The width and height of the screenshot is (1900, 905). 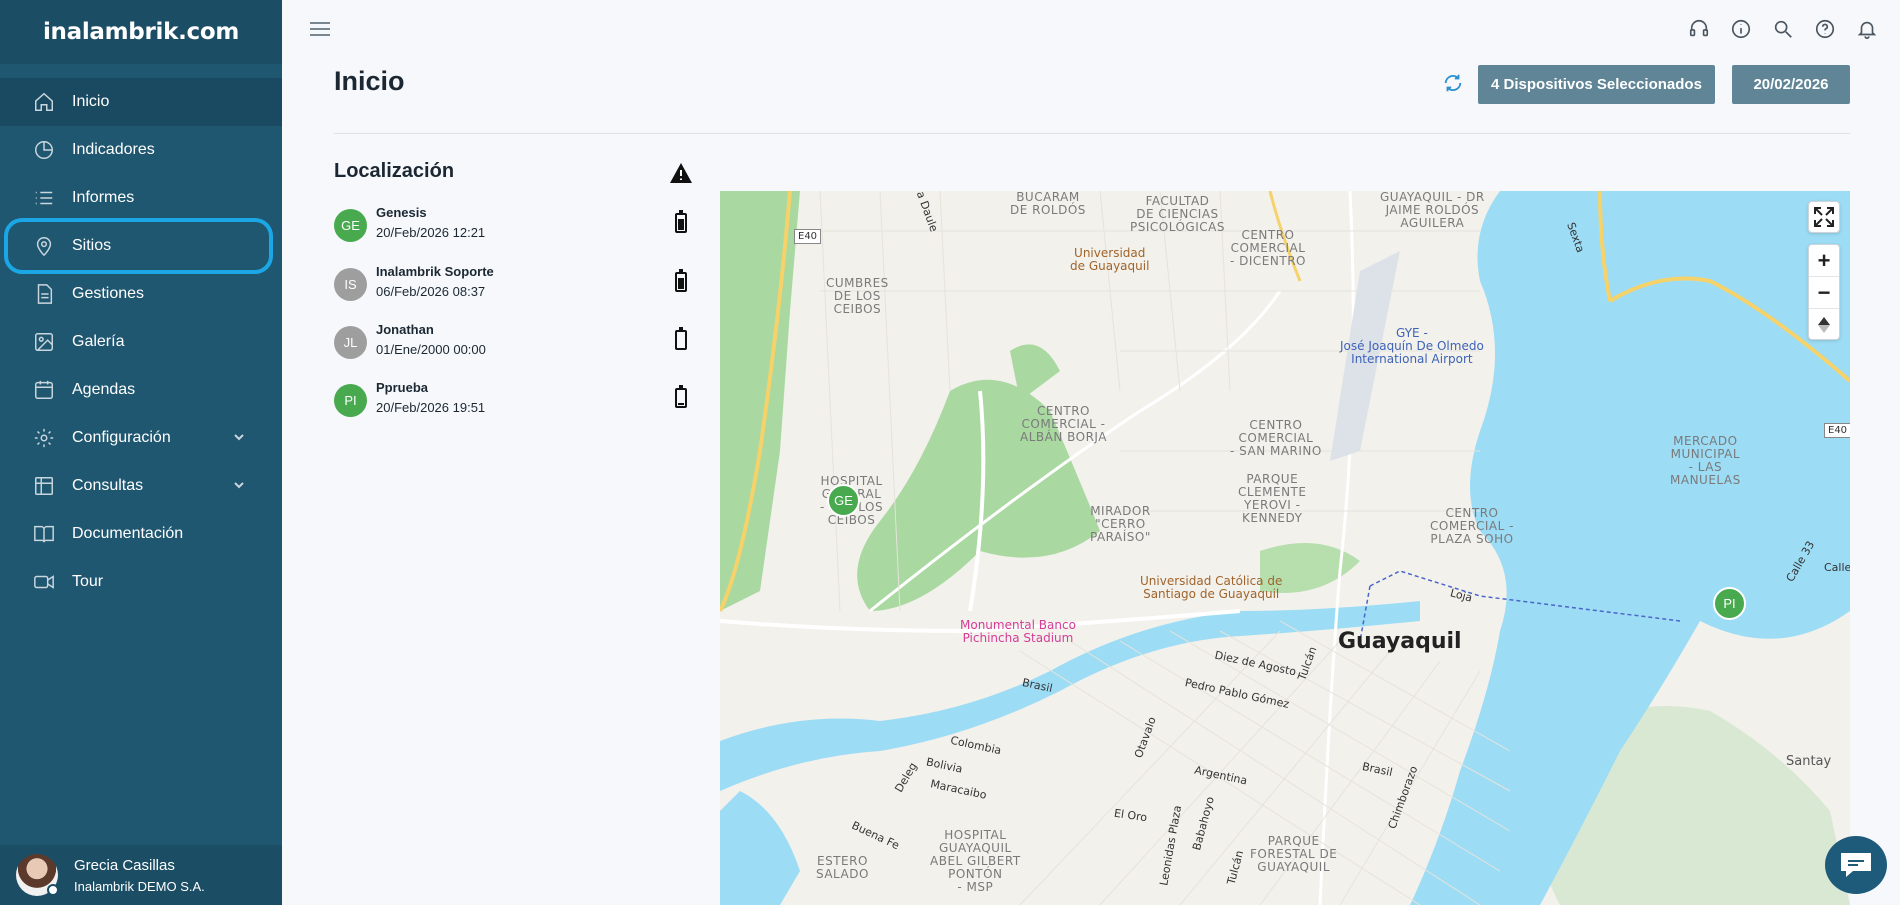 What do you see at coordinates (124, 865) in the screenshot?
I see `user-name: Grecia Casillas` at bounding box center [124, 865].